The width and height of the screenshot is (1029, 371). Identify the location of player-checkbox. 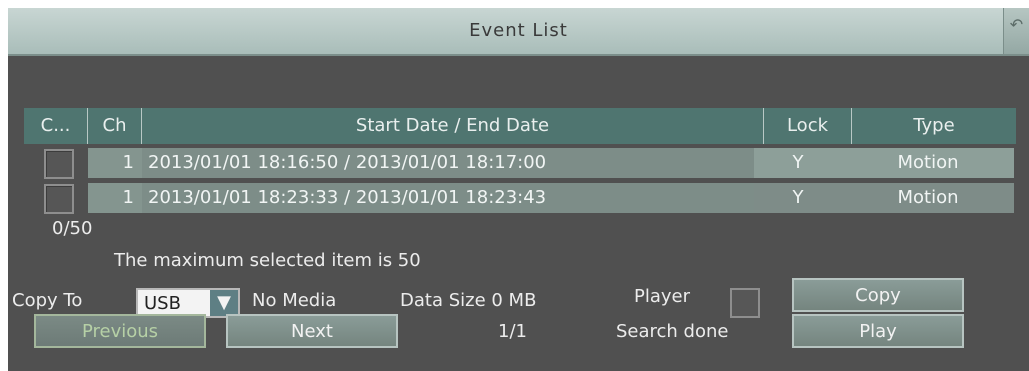
(745, 303).